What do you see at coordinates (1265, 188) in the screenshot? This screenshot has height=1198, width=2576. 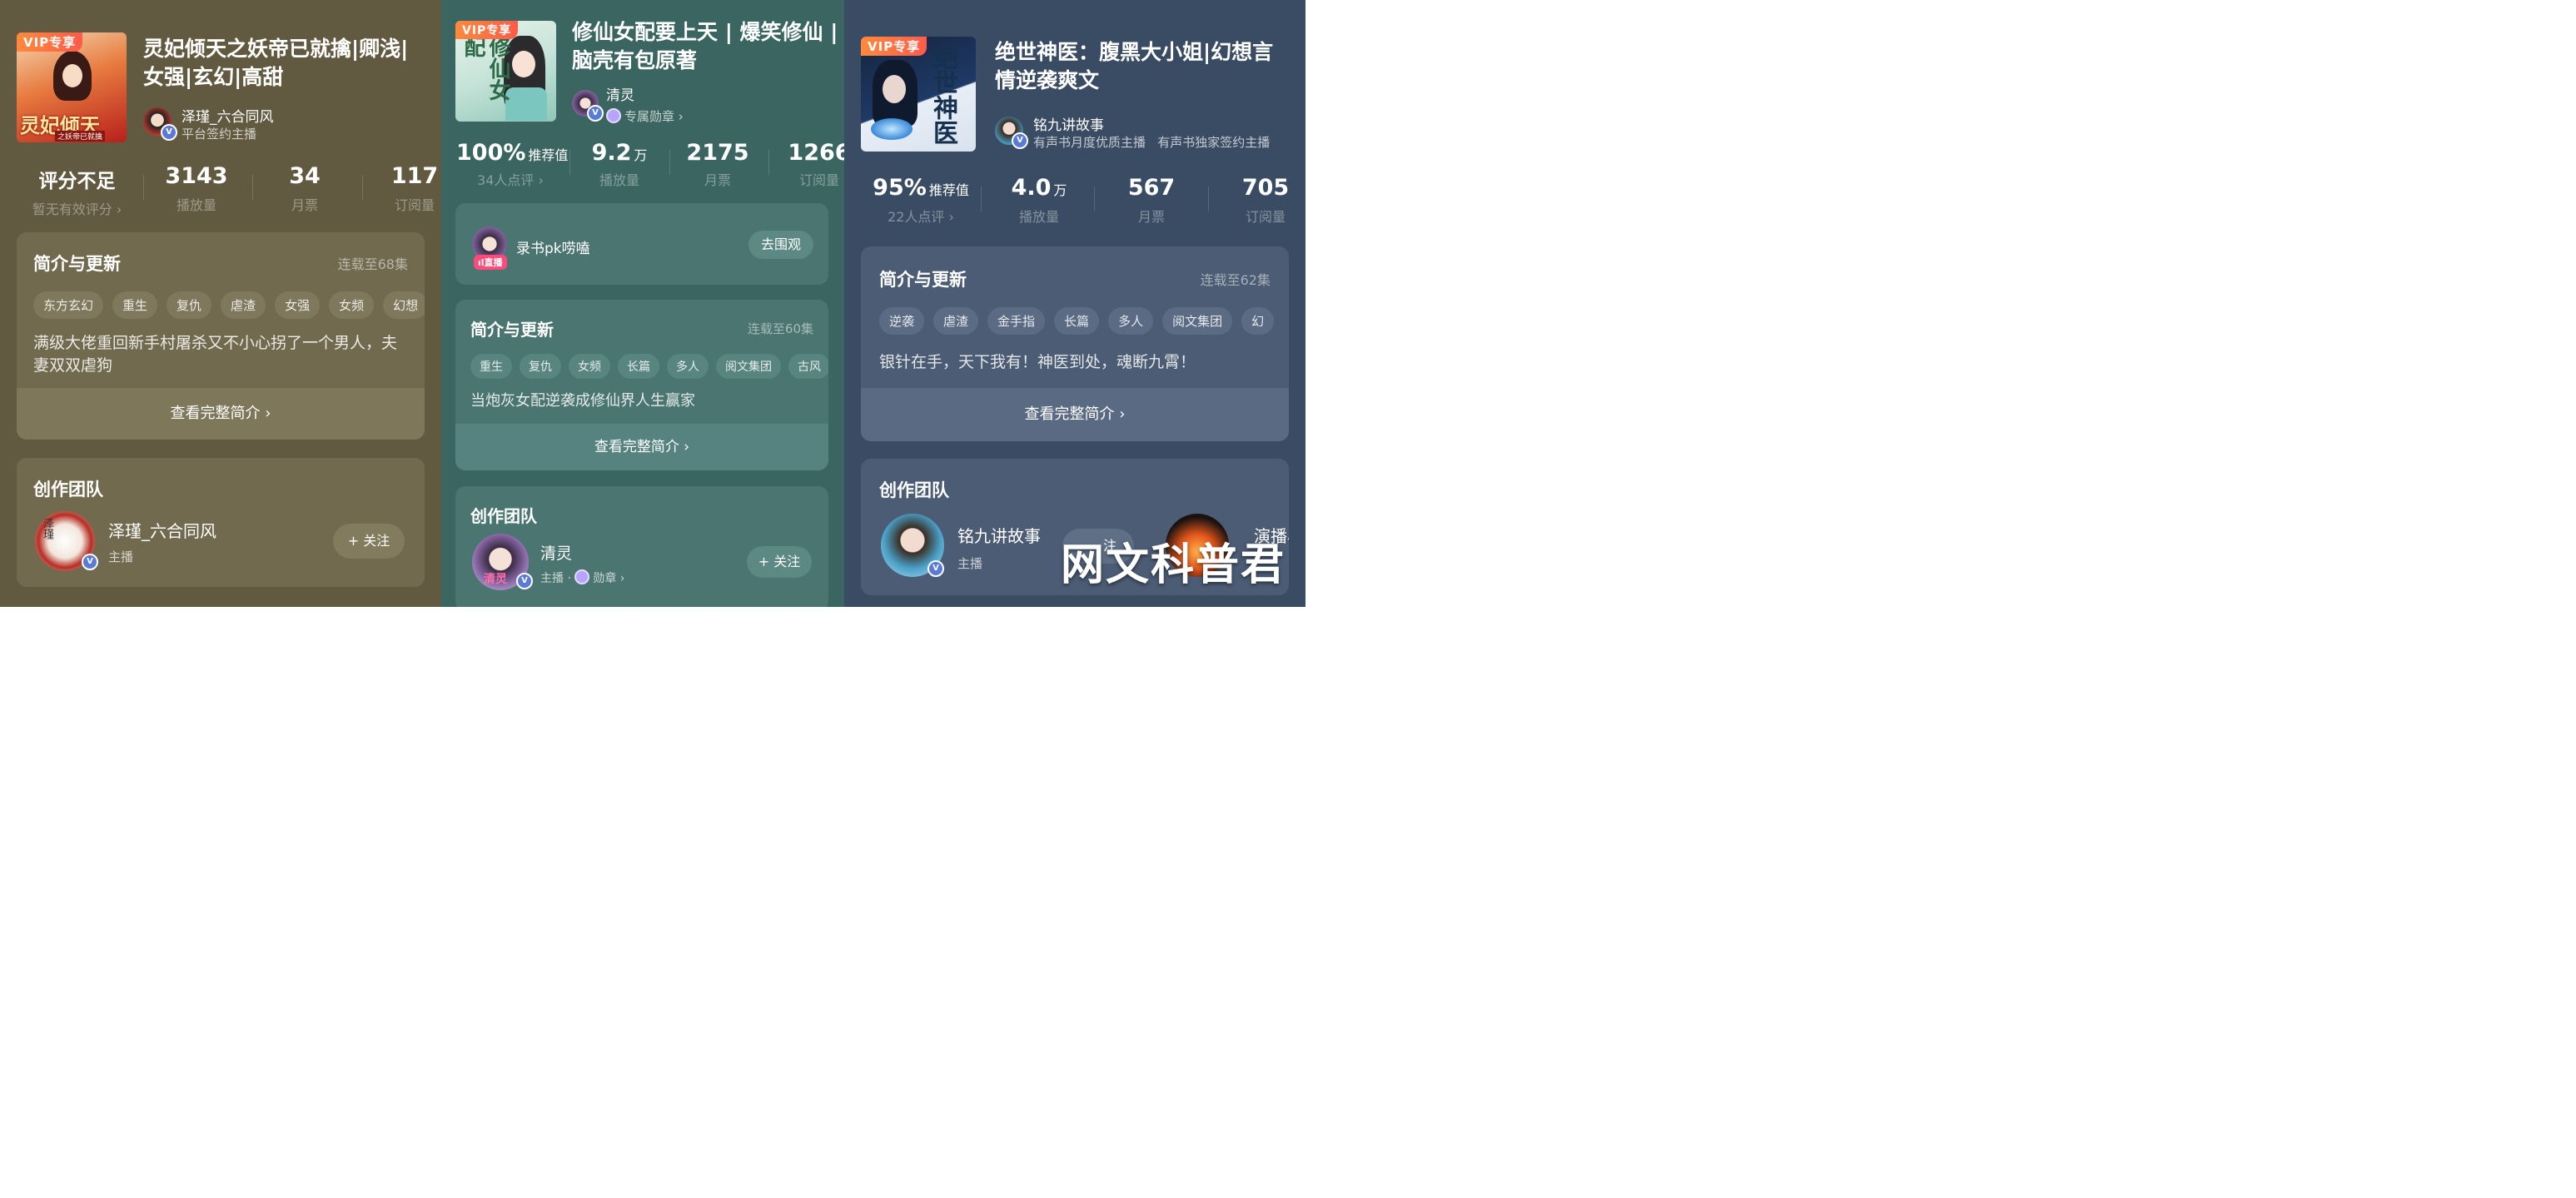 I see `stat-value: 705` at bounding box center [1265, 188].